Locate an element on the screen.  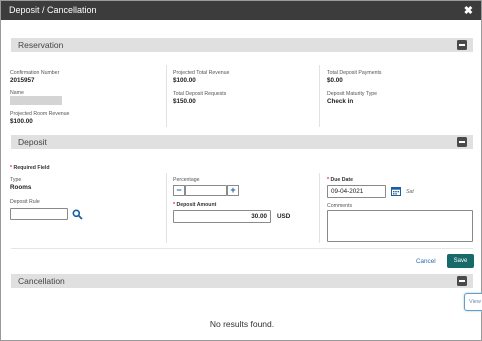
deposit-collapse-icon is located at coordinates (462, 142).